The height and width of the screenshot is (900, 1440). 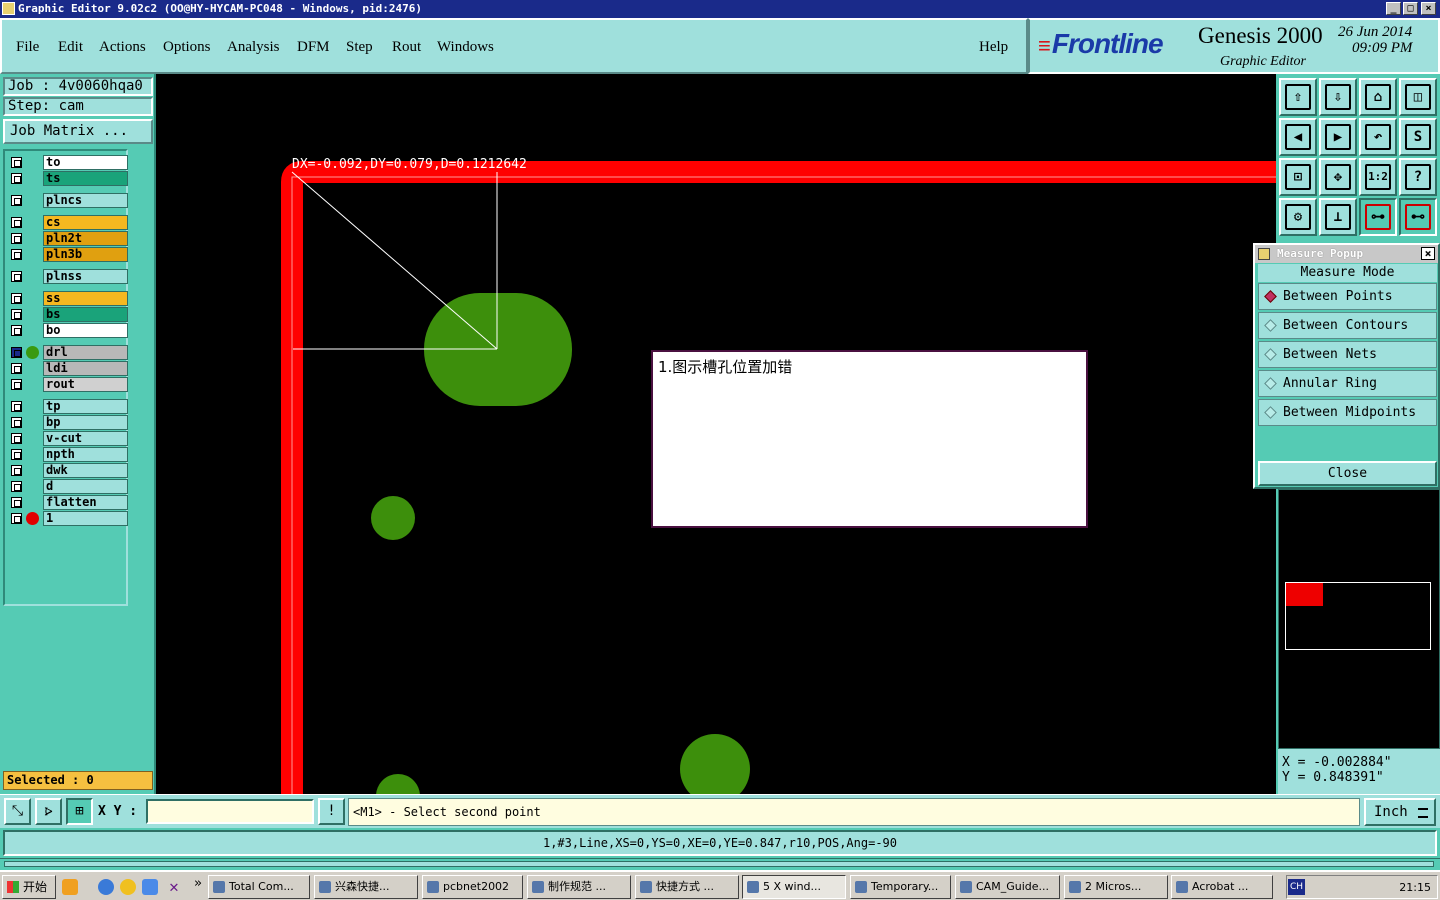 What do you see at coordinates (70, 887) in the screenshot?
I see `quicklaunch-app-icon` at bounding box center [70, 887].